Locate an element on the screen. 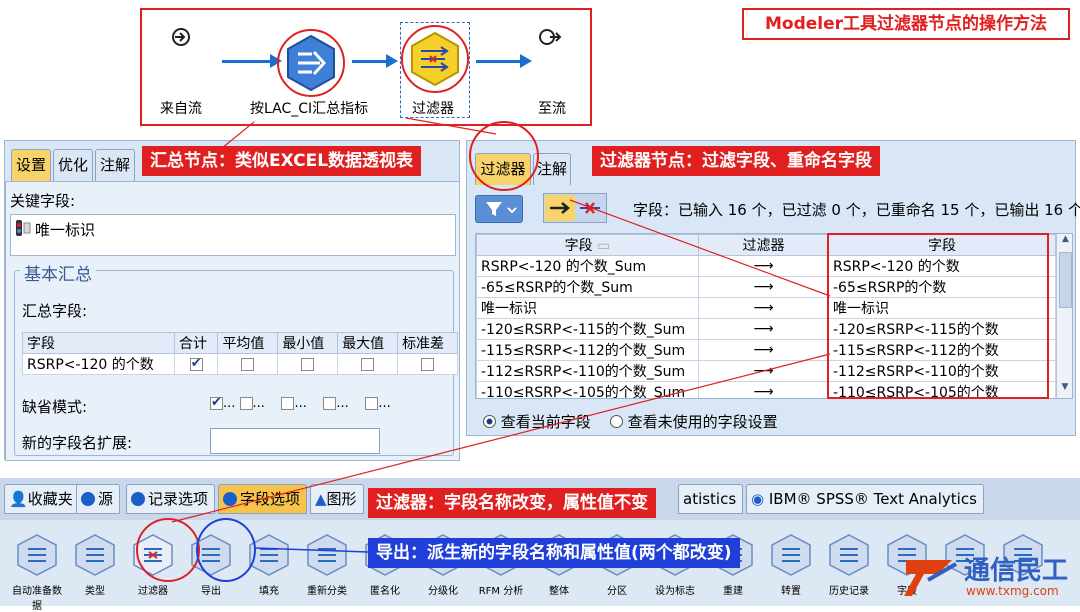 This screenshot has width=1080, height=612. watermark-url: www.txmg.com is located at coordinates (1012, 591).